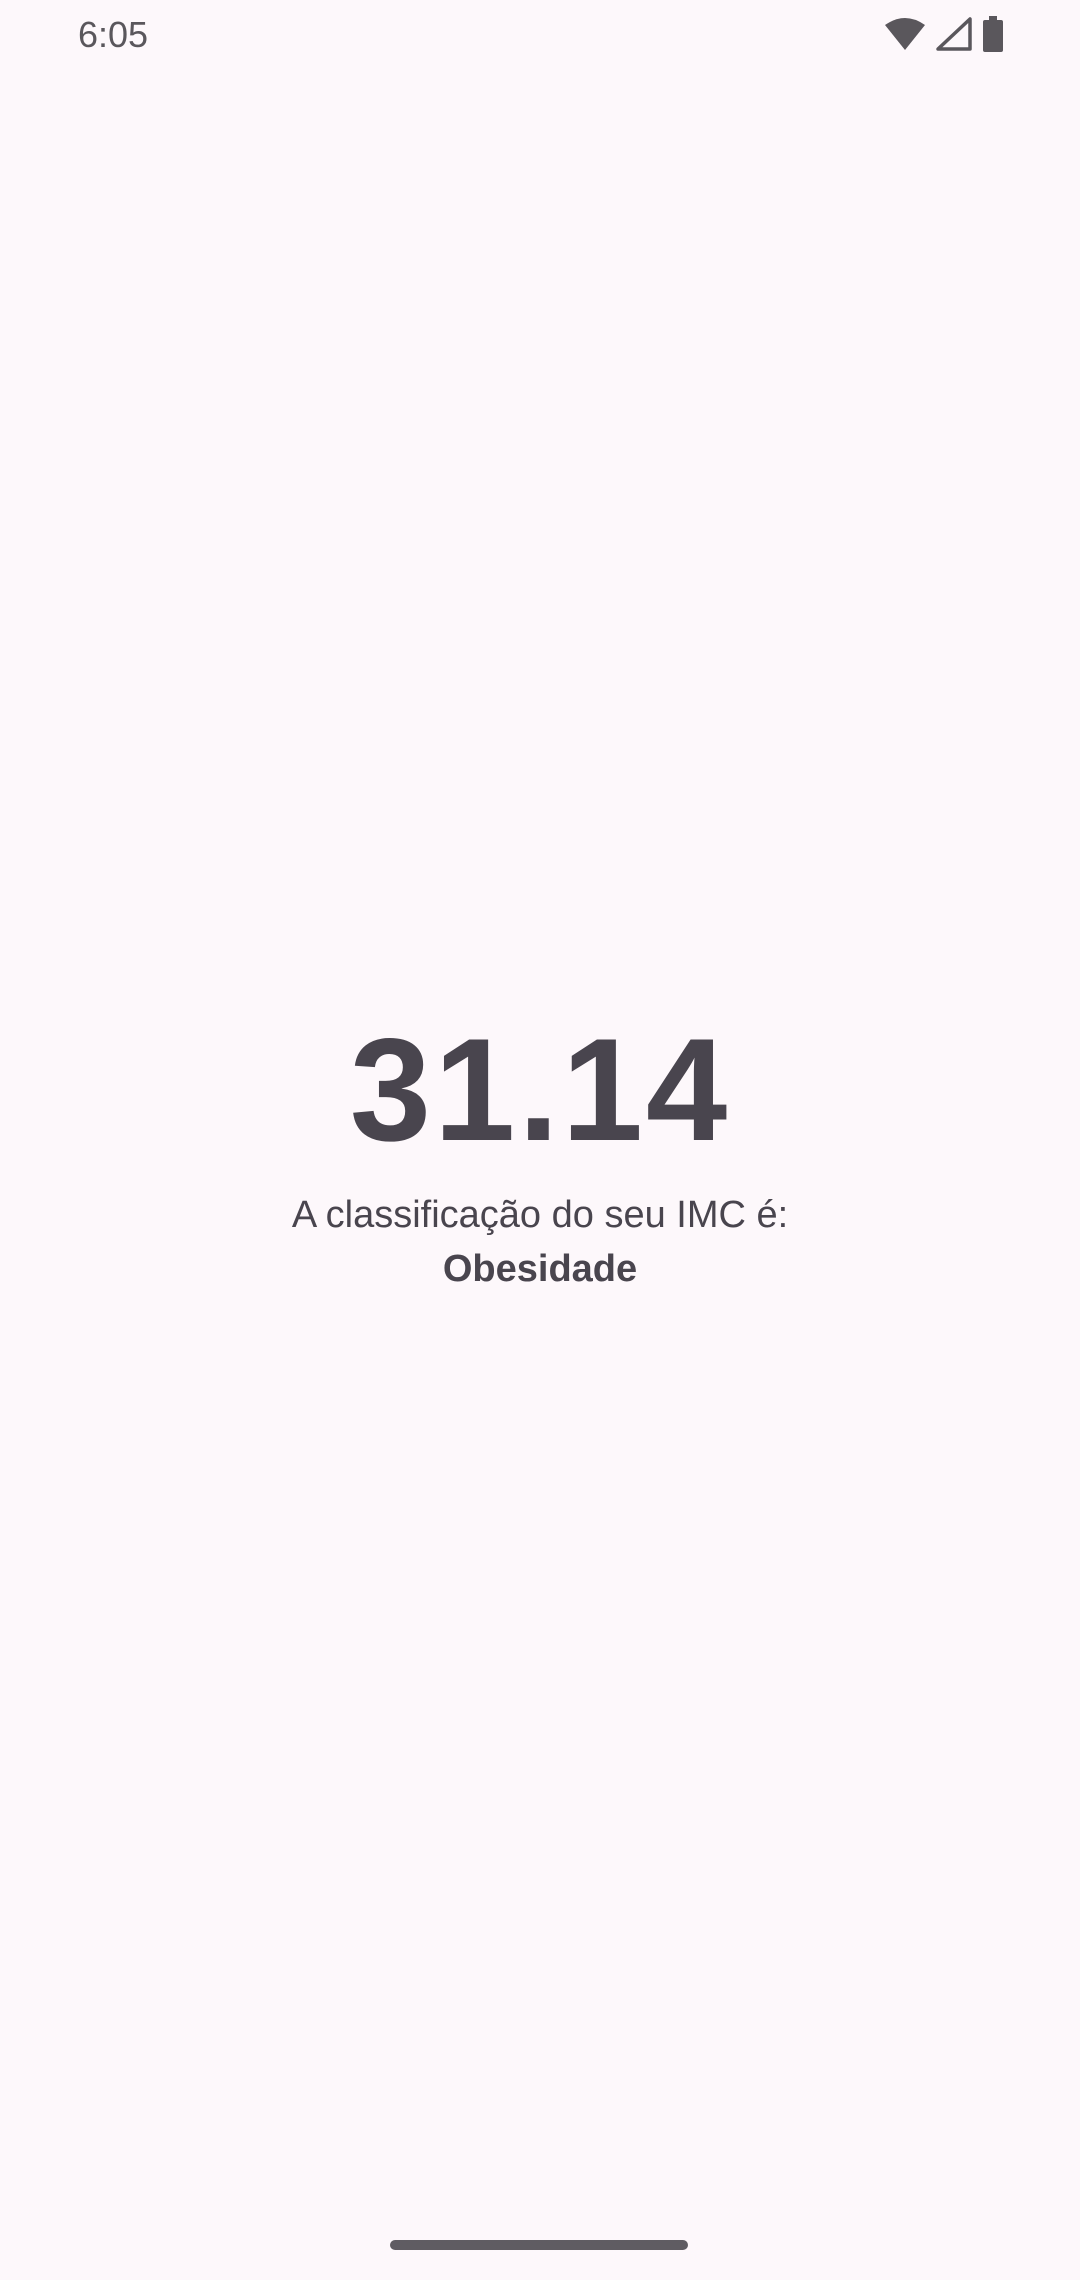 The width and height of the screenshot is (1080, 2280). I want to click on wifi-icon, so click(905, 36).